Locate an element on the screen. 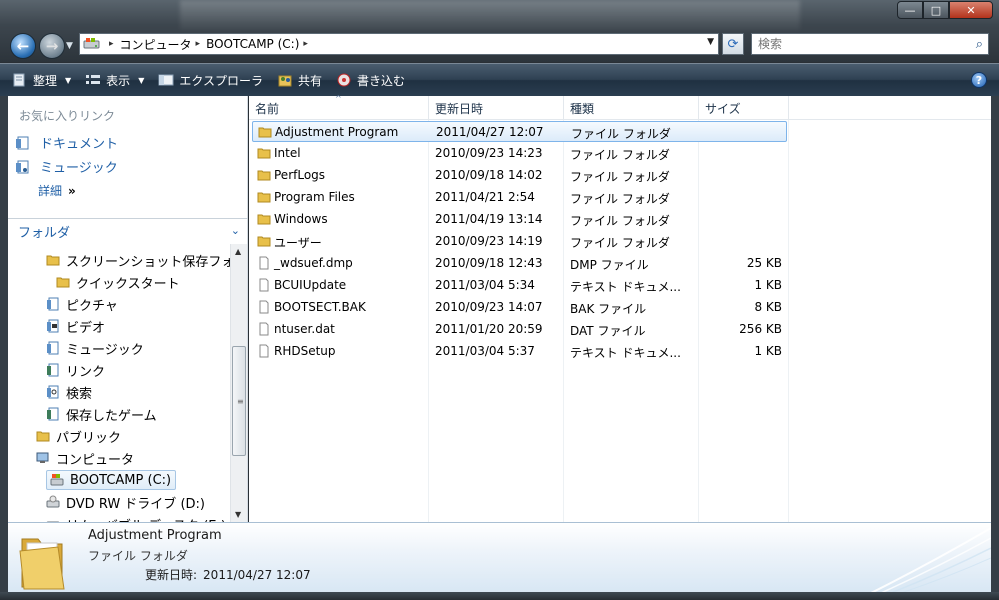 The height and width of the screenshot is (600, 999). folders-header: フォルダ ⌄ is located at coordinates (128, 231).